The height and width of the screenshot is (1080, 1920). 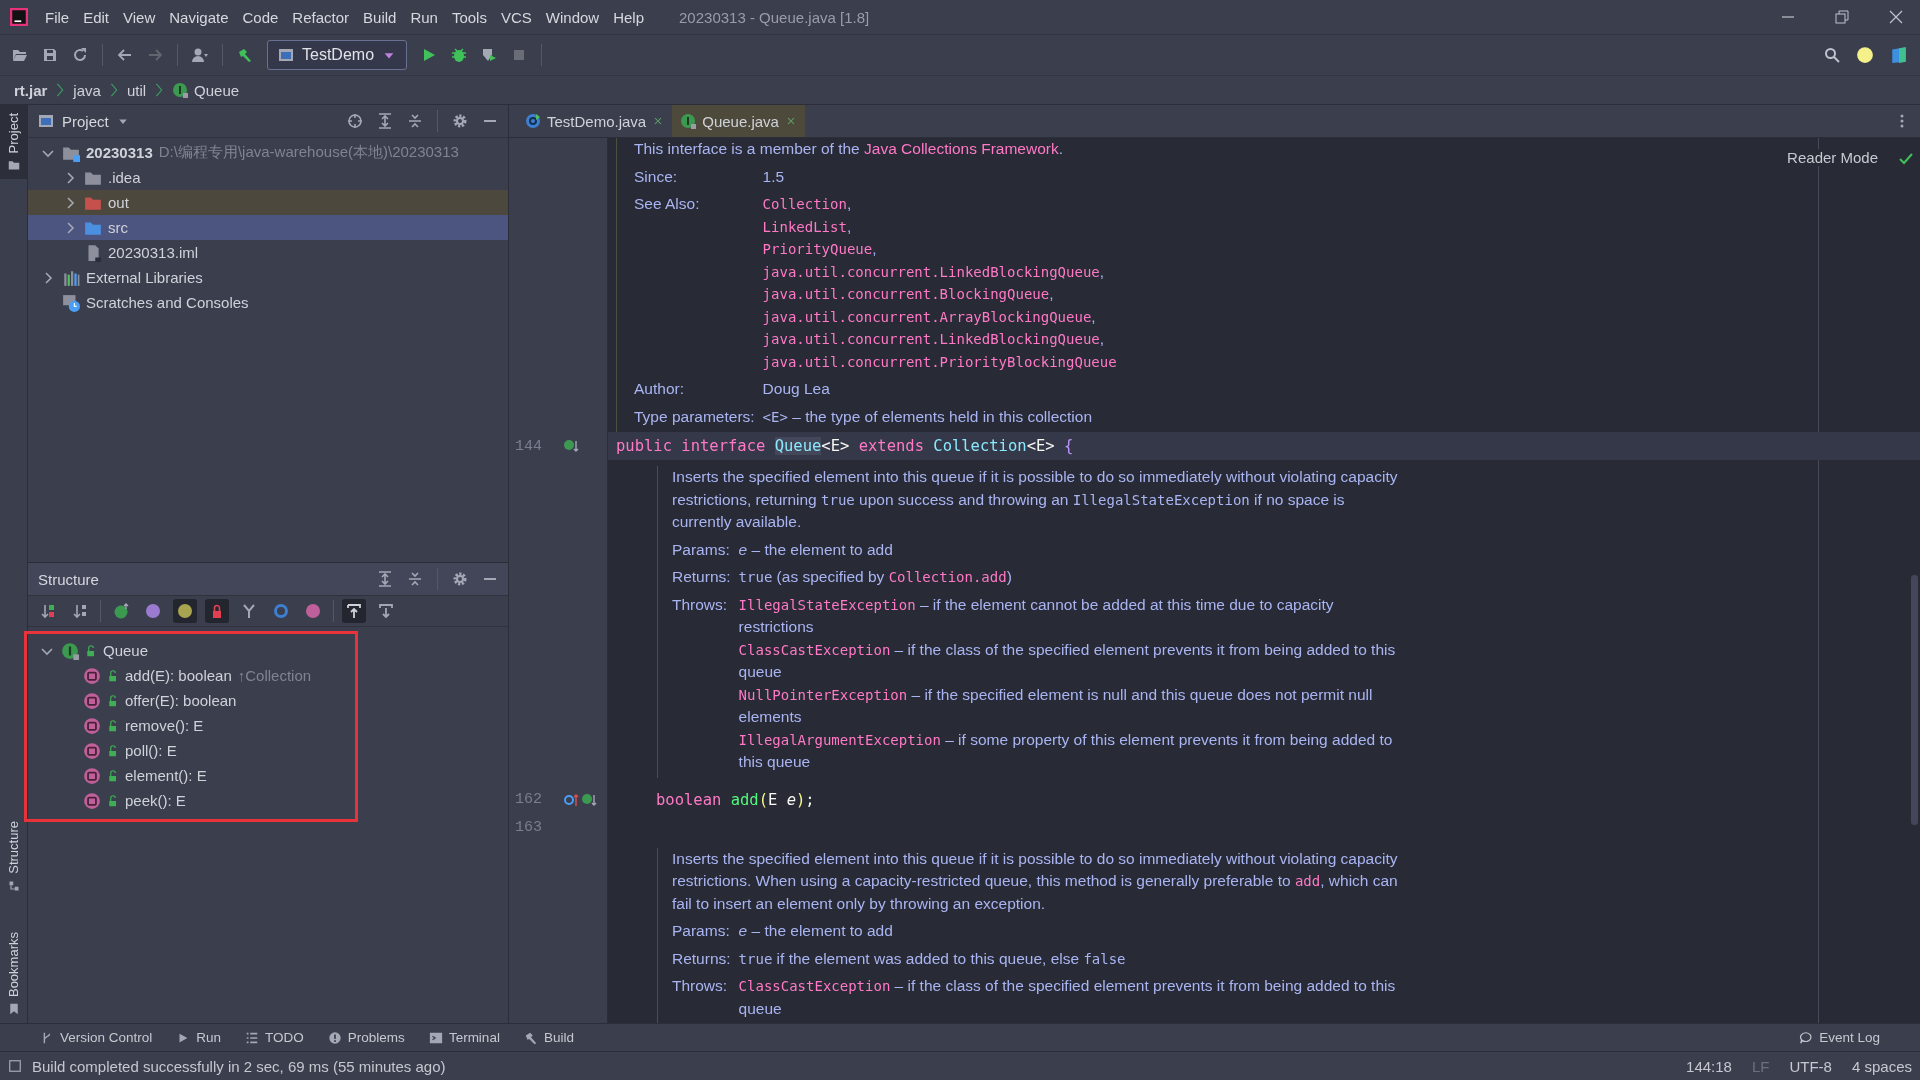 What do you see at coordinates (354, 611) in the screenshot?
I see `expand-up-icon` at bounding box center [354, 611].